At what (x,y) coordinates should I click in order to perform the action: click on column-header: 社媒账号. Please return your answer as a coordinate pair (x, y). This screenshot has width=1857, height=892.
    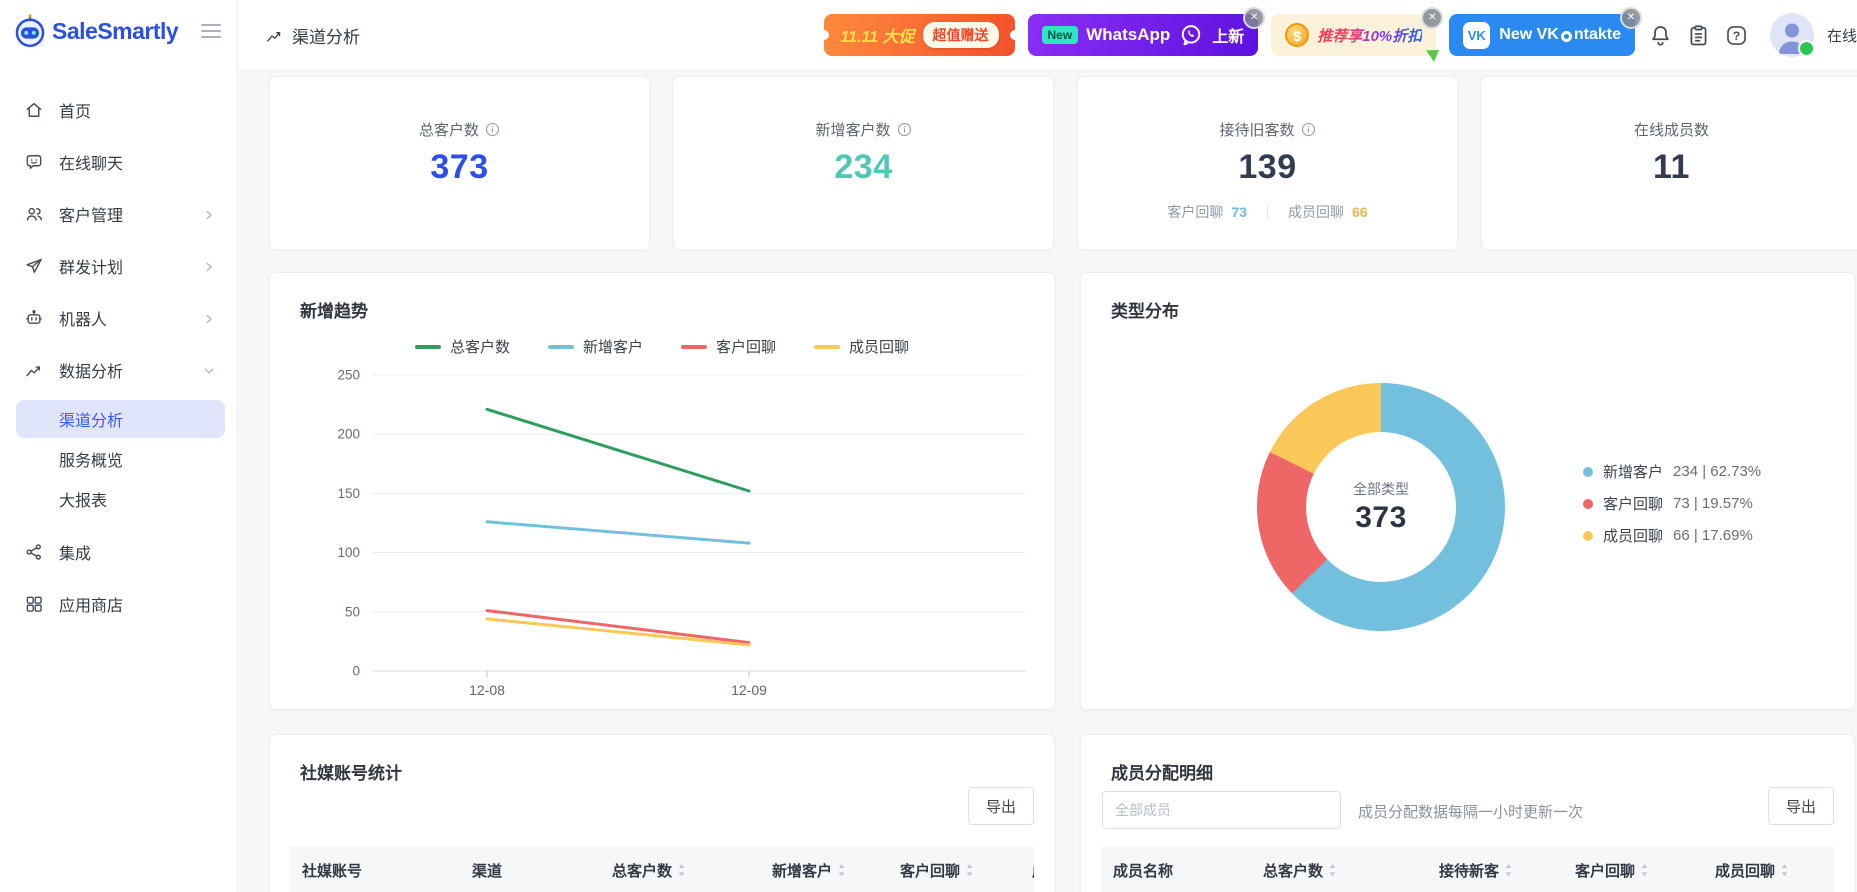
    Looking at the image, I should click on (387, 870).